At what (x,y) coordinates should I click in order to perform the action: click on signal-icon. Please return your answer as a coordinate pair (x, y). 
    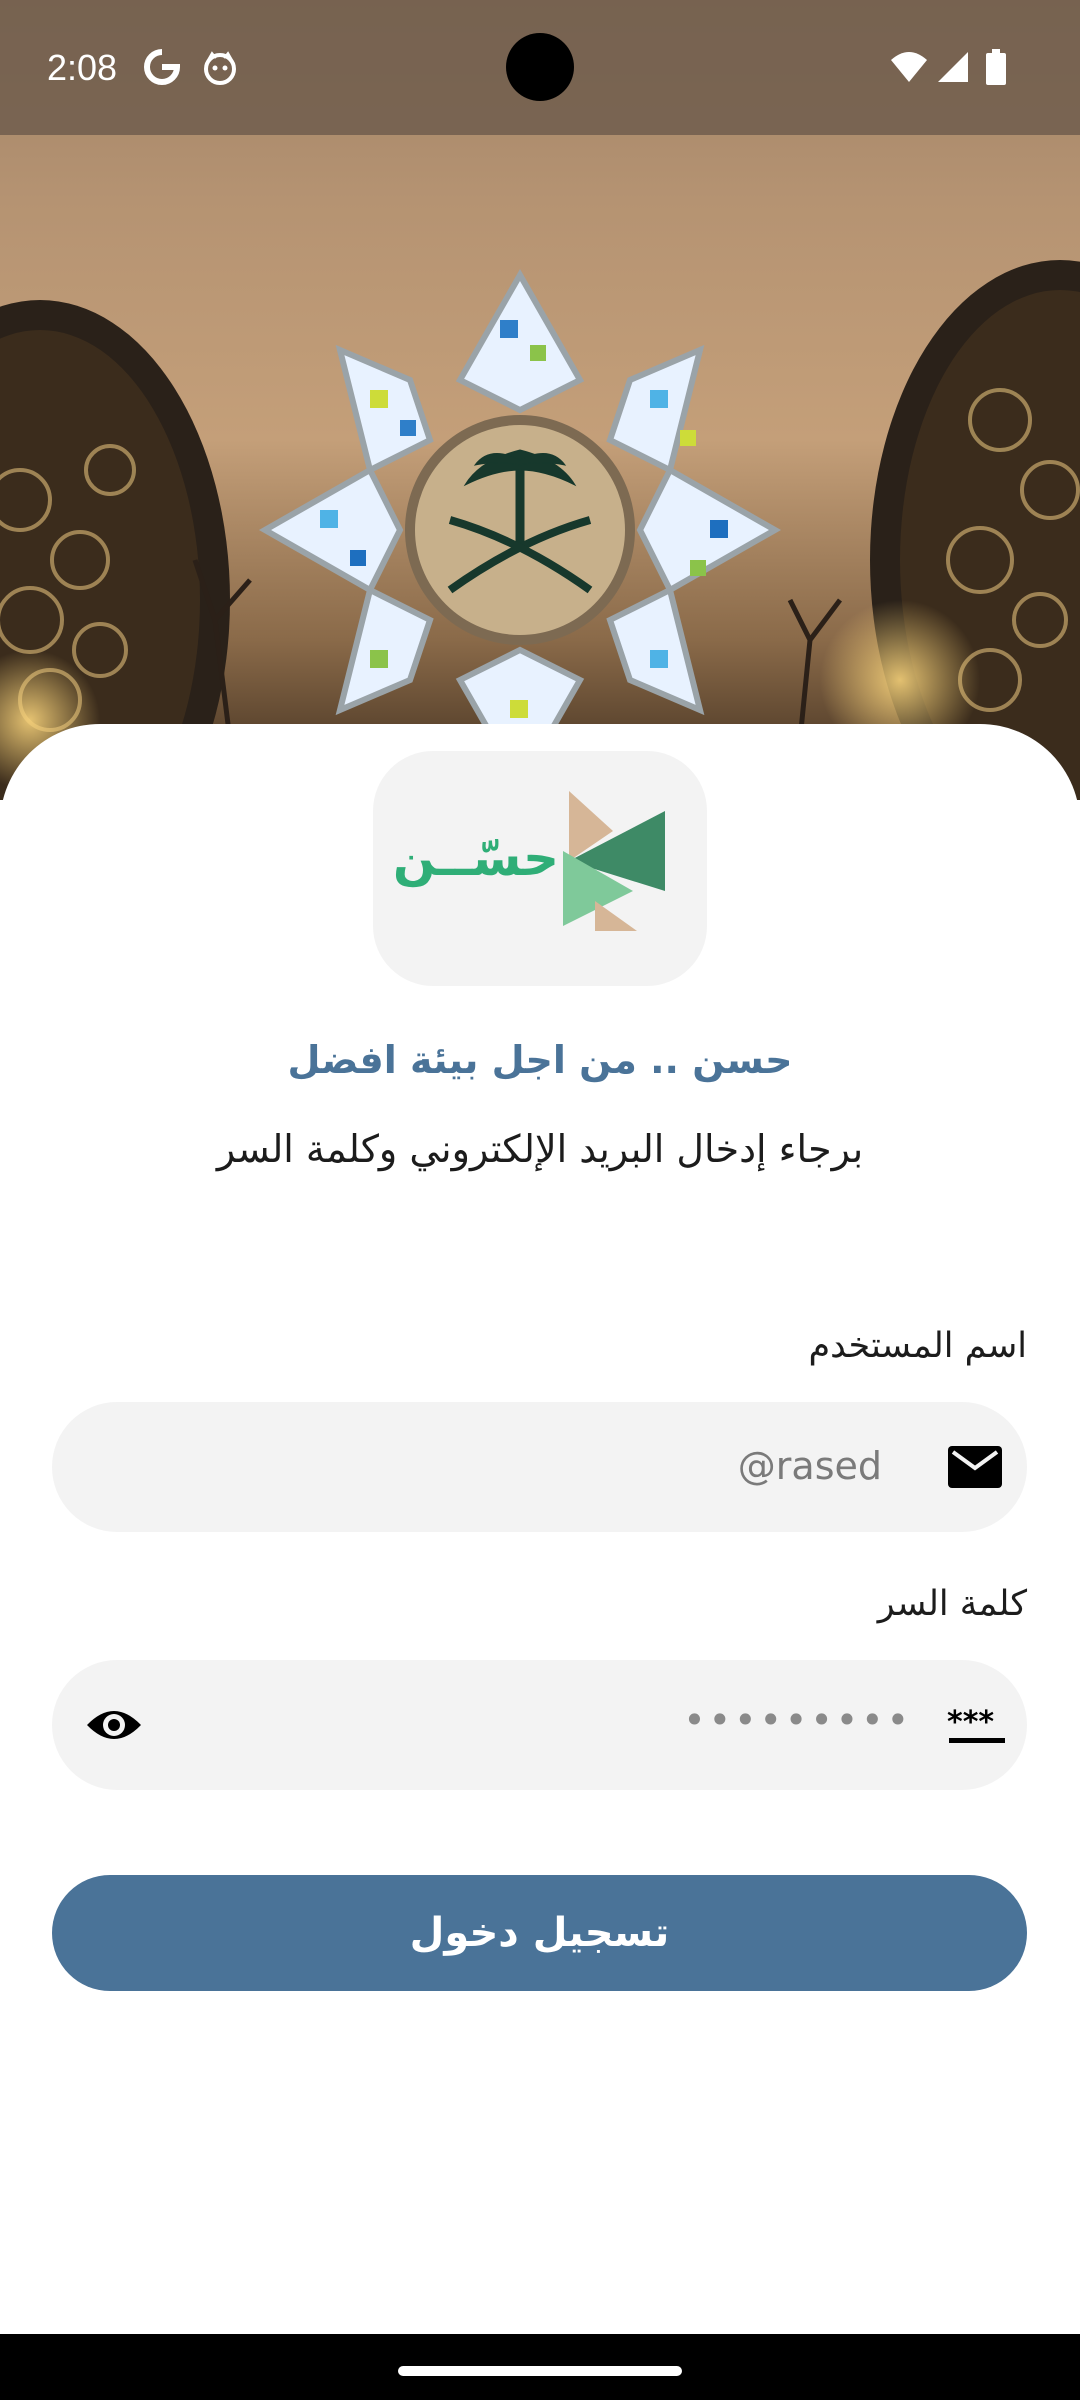
    Looking at the image, I should click on (953, 67).